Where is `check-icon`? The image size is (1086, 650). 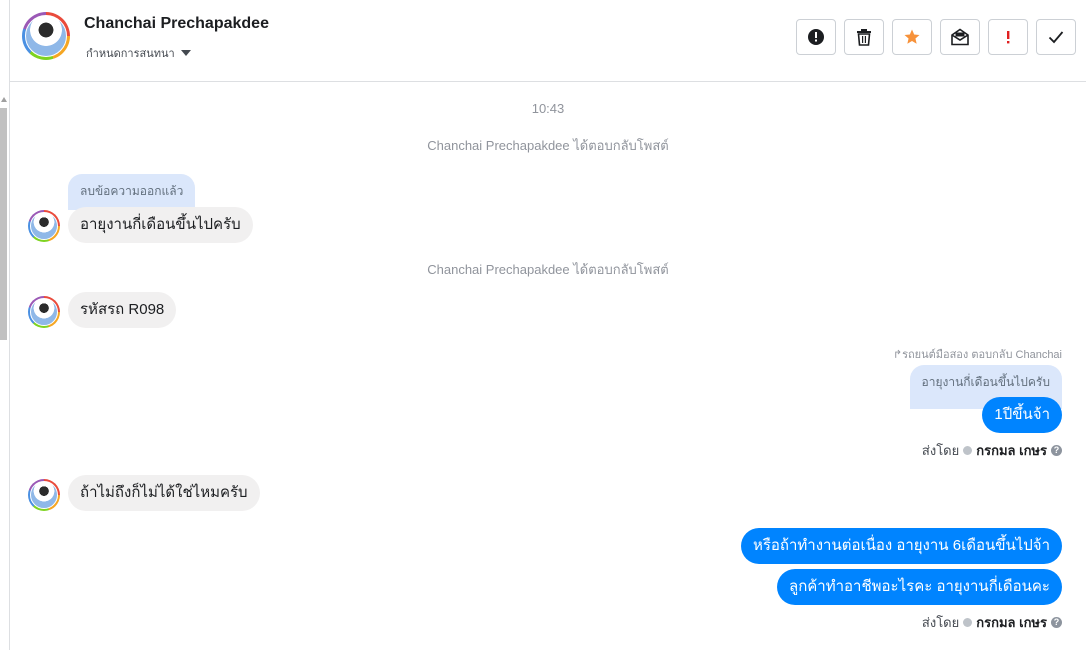 check-icon is located at coordinates (1056, 37).